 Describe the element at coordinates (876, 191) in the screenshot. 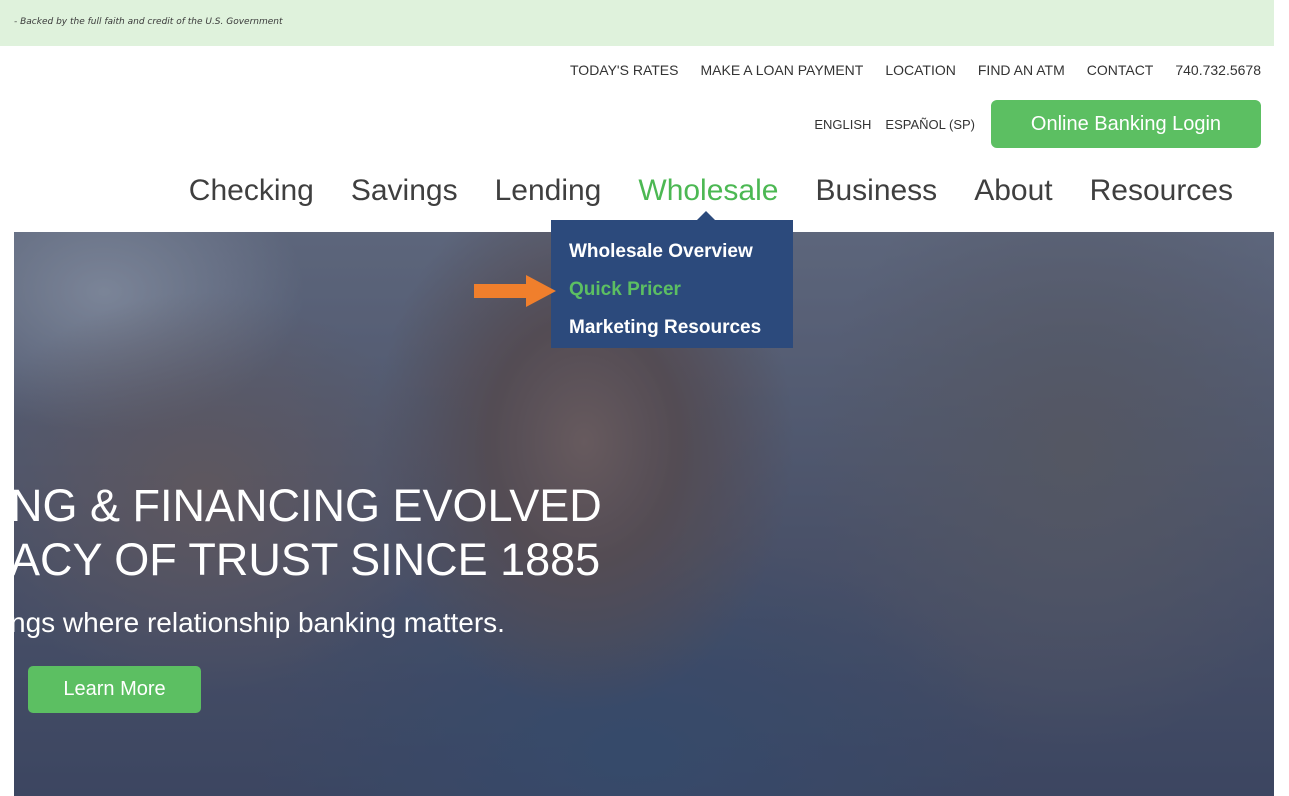

I see `nav-business: Business` at that location.